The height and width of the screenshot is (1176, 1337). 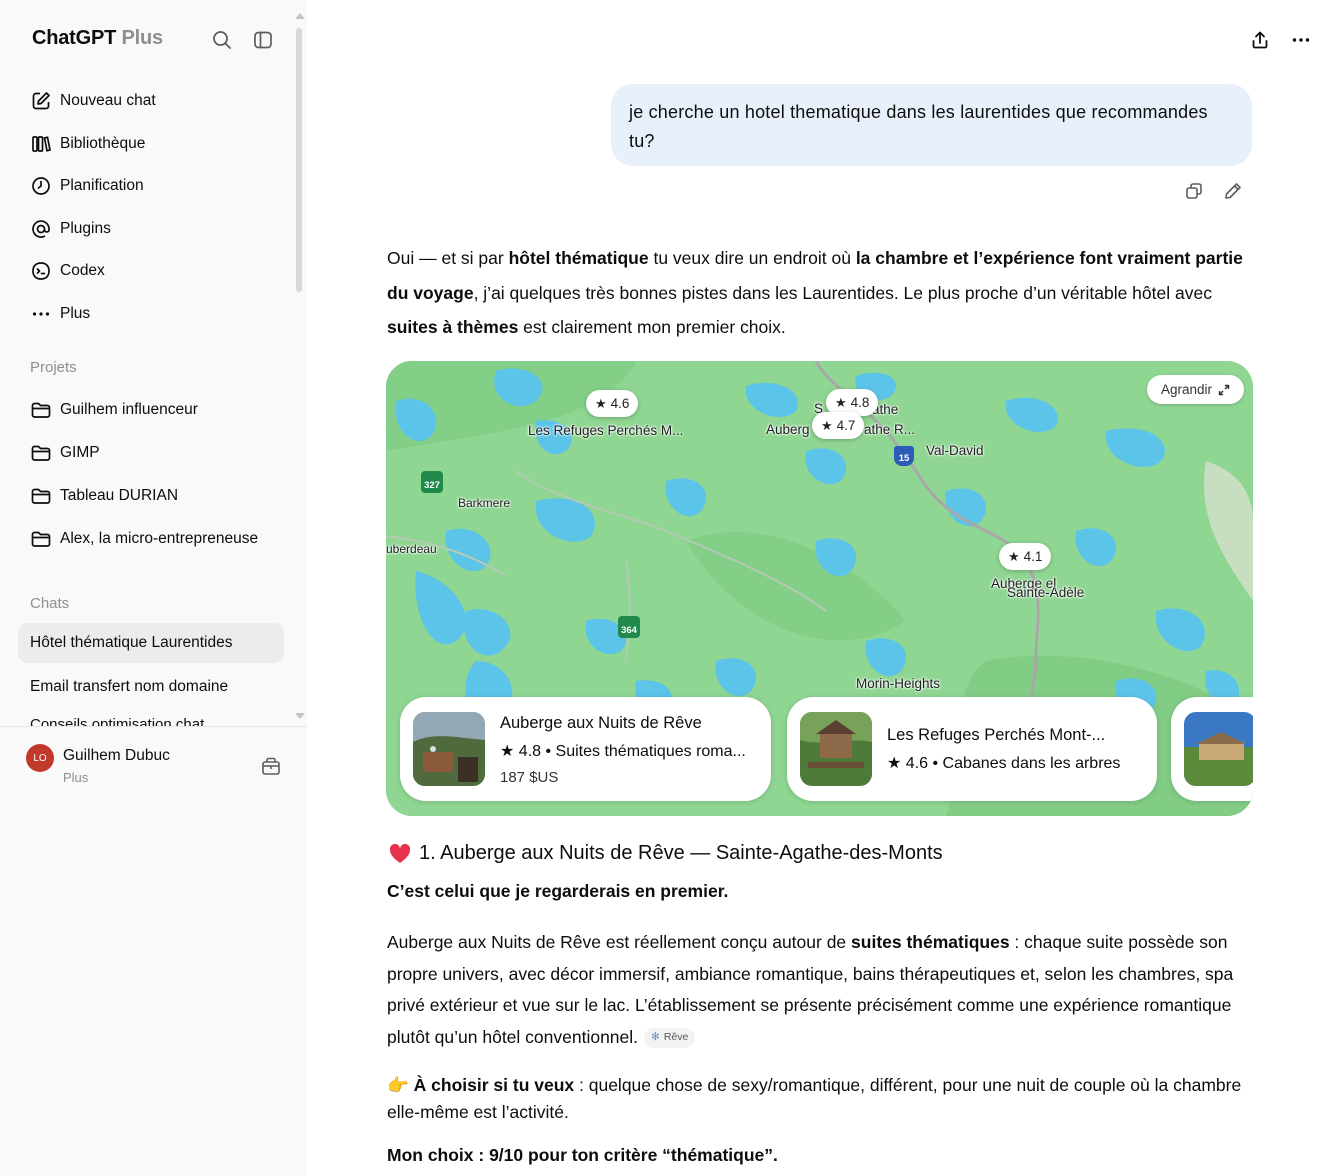 I want to click on project-label: Alex, la micro-entrepreneuse, so click(x=159, y=538).